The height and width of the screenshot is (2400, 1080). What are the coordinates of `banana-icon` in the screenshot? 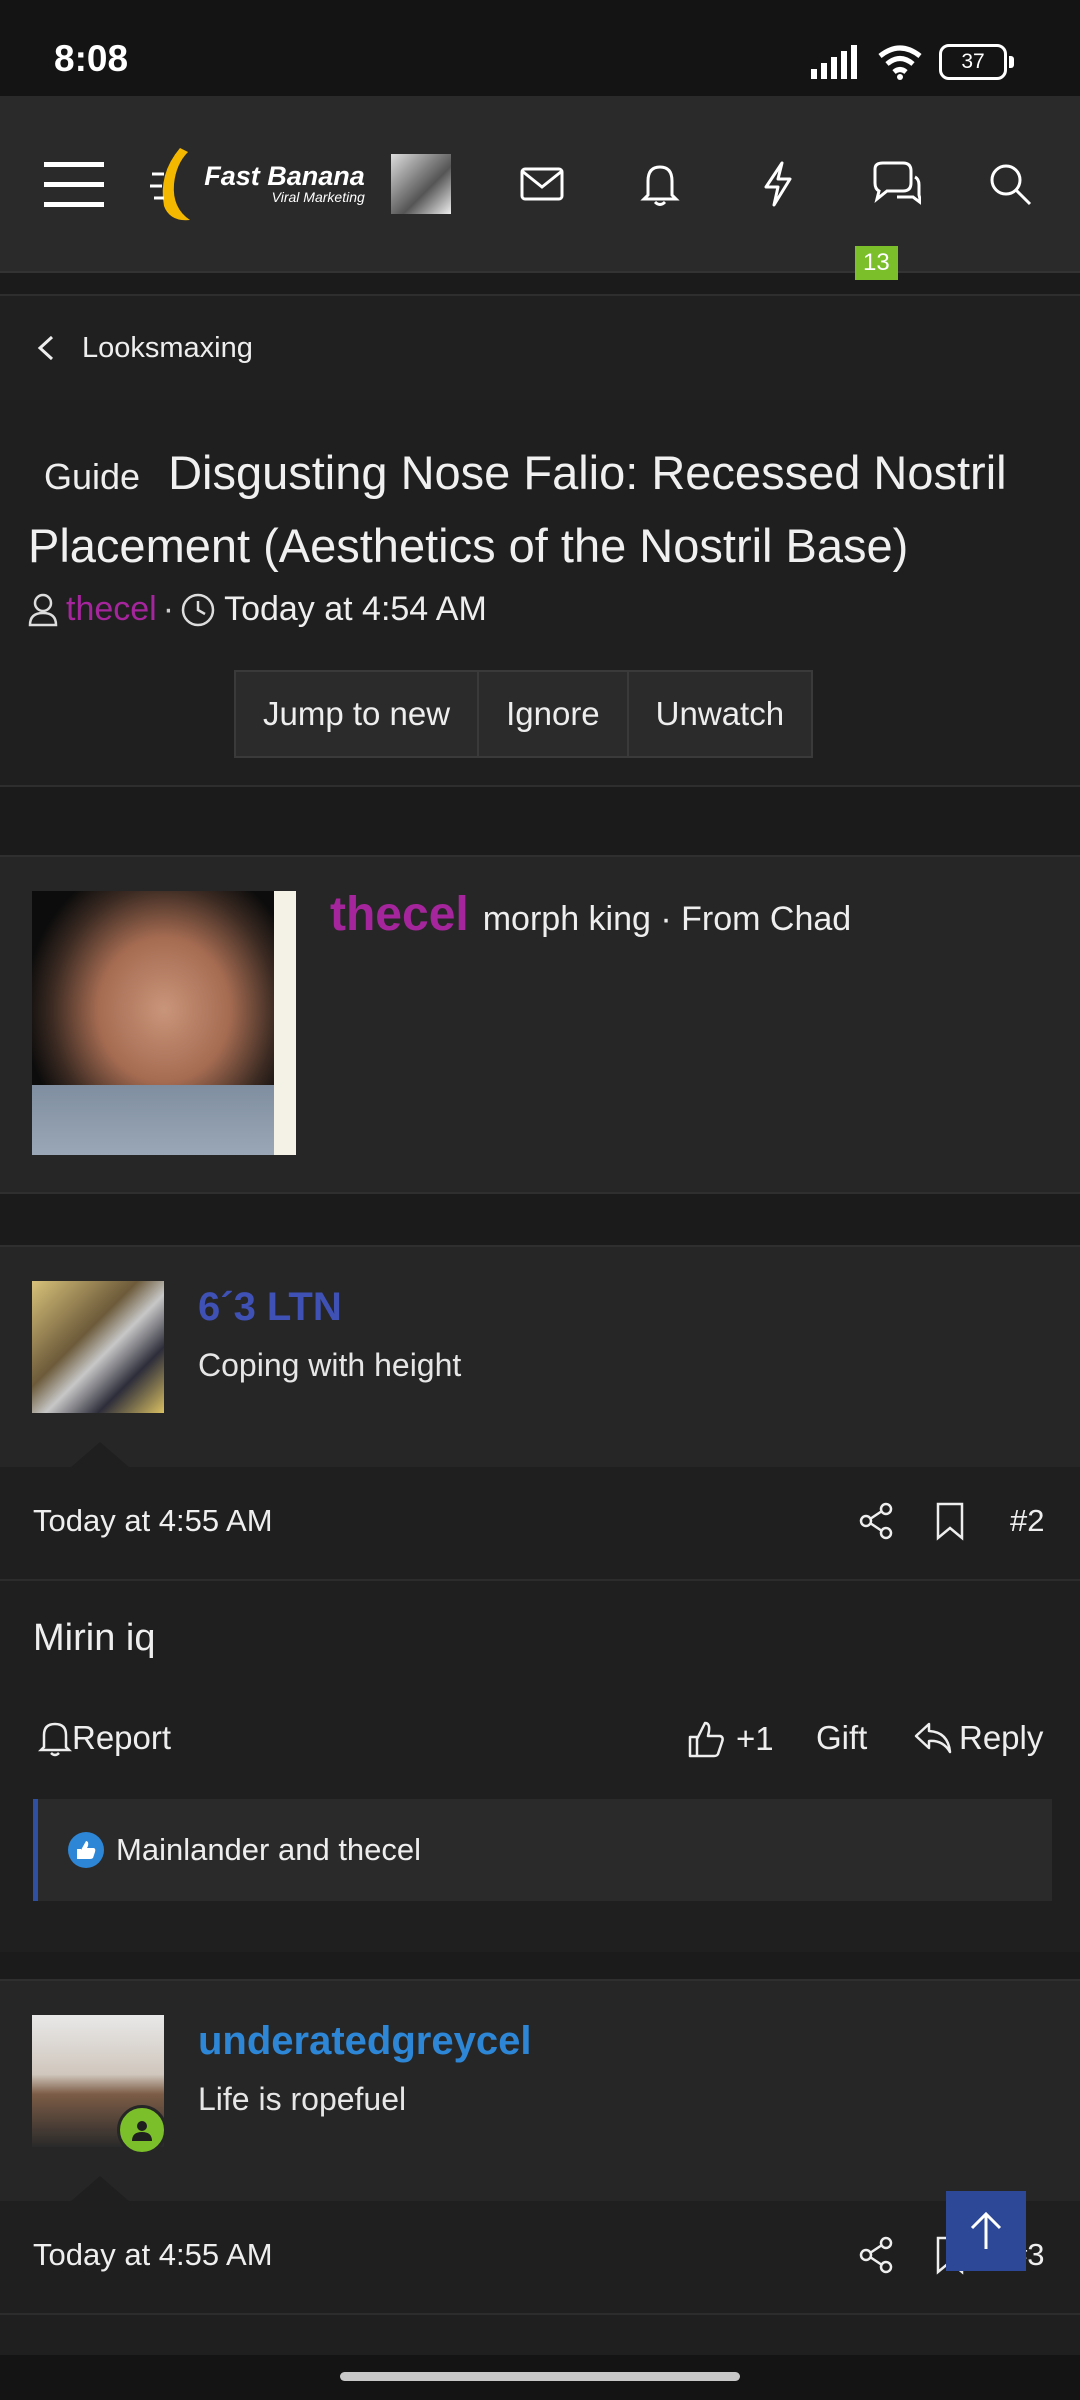 It's located at (170, 183).